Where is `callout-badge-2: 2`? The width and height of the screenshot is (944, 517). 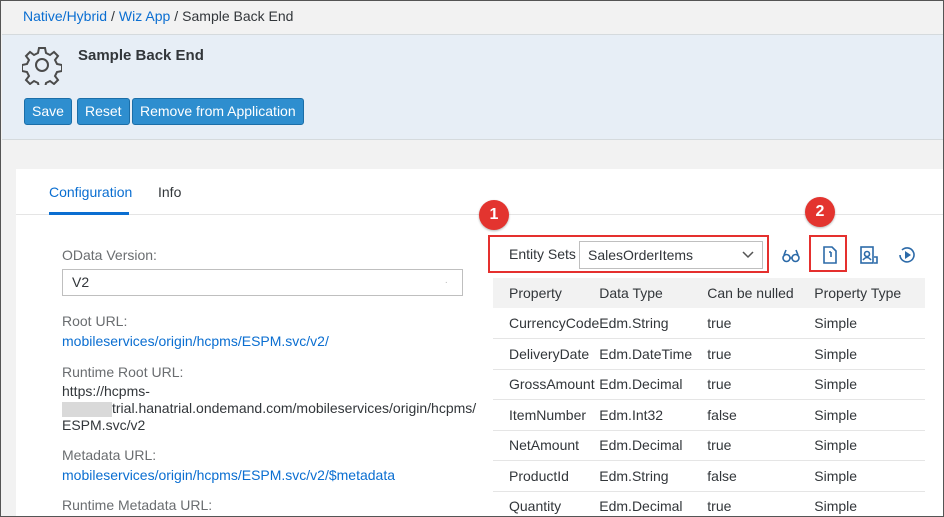 callout-badge-2: 2 is located at coordinates (820, 212).